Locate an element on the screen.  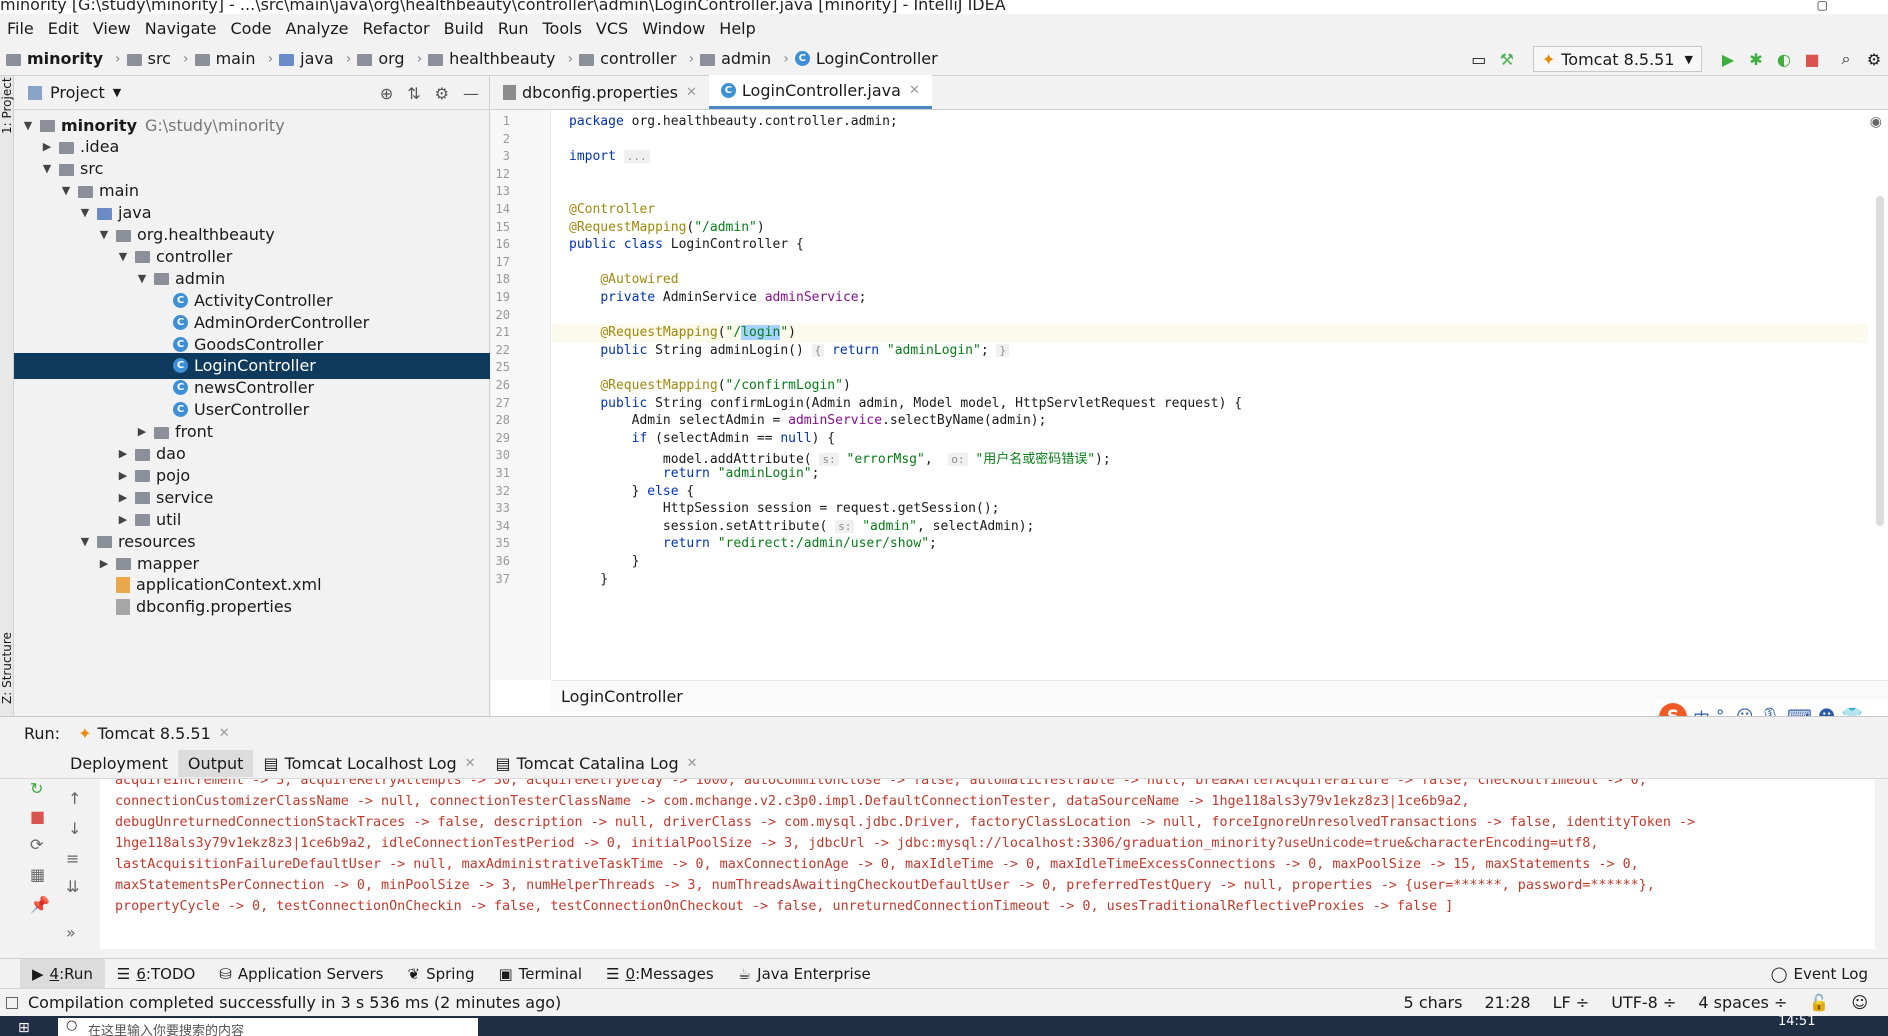
tool-tab-todo: ☰ 6: TODO is located at coordinates (156, 974).